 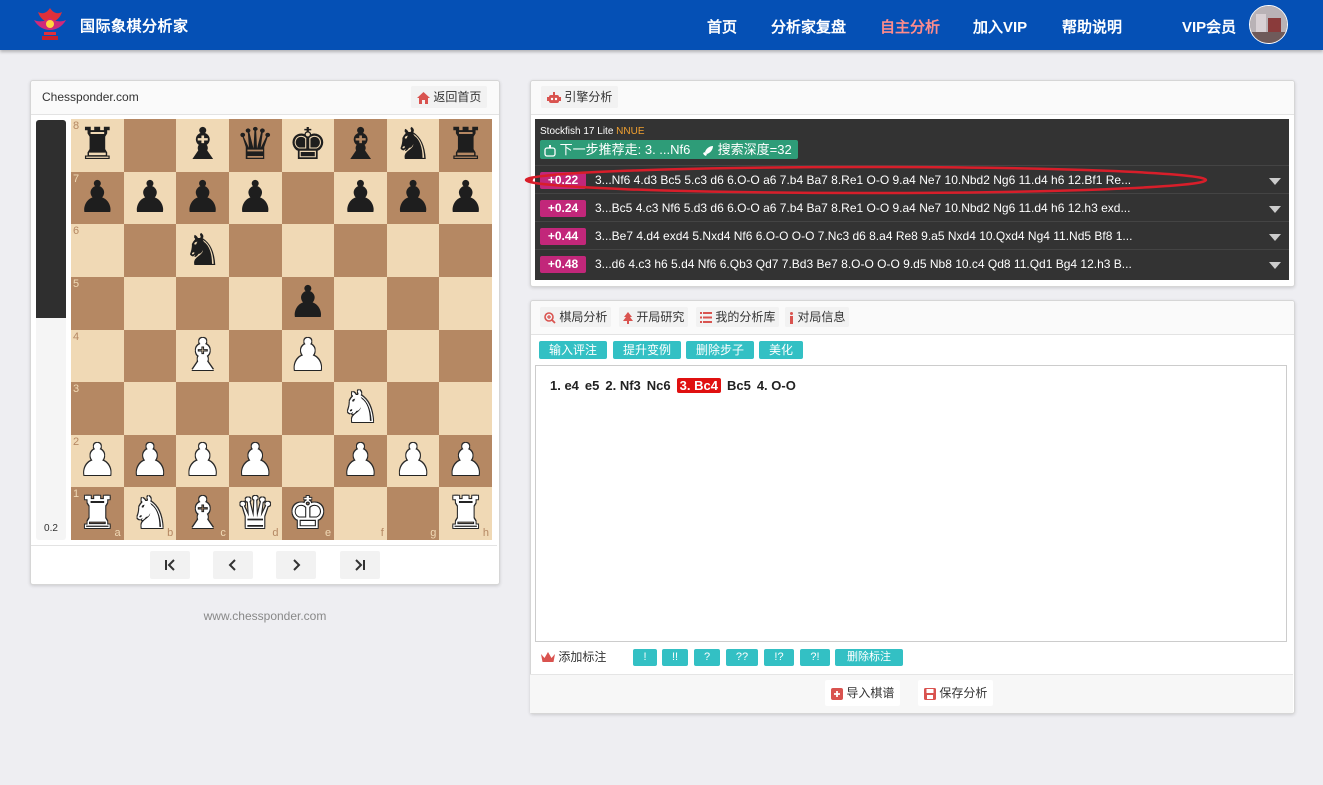 I want to click on square-d4, so click(x=255, y=356).